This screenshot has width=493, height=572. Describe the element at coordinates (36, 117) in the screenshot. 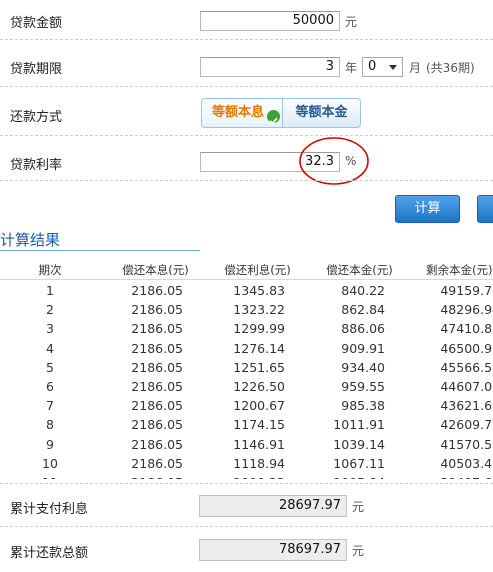

I see `method-label: 还款方式` at that location.